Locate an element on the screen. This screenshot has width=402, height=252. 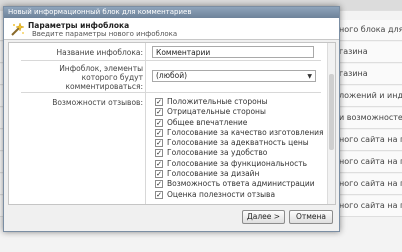
commented-infoblock-select: (любой) ▼ is located at coordinates (234, 76).